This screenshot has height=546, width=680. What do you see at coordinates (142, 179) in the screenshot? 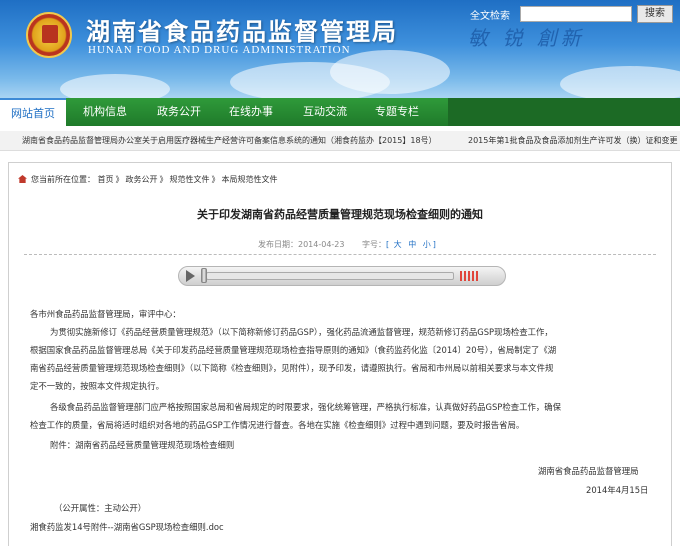
I see `breadcrumb-item-gov-affairs: 政务公开` at bounding box center [142, 179].